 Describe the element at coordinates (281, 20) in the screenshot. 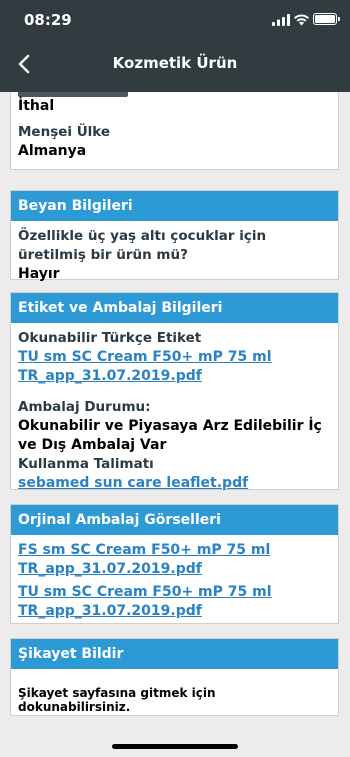

I see `signal-icon` at that location.